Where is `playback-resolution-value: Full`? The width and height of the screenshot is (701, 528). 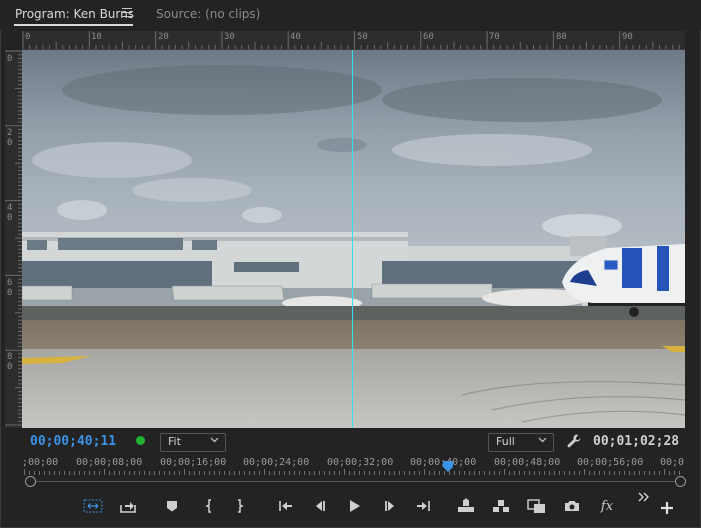
playback-resolution-value: Full is located at coordinates (505, 441).